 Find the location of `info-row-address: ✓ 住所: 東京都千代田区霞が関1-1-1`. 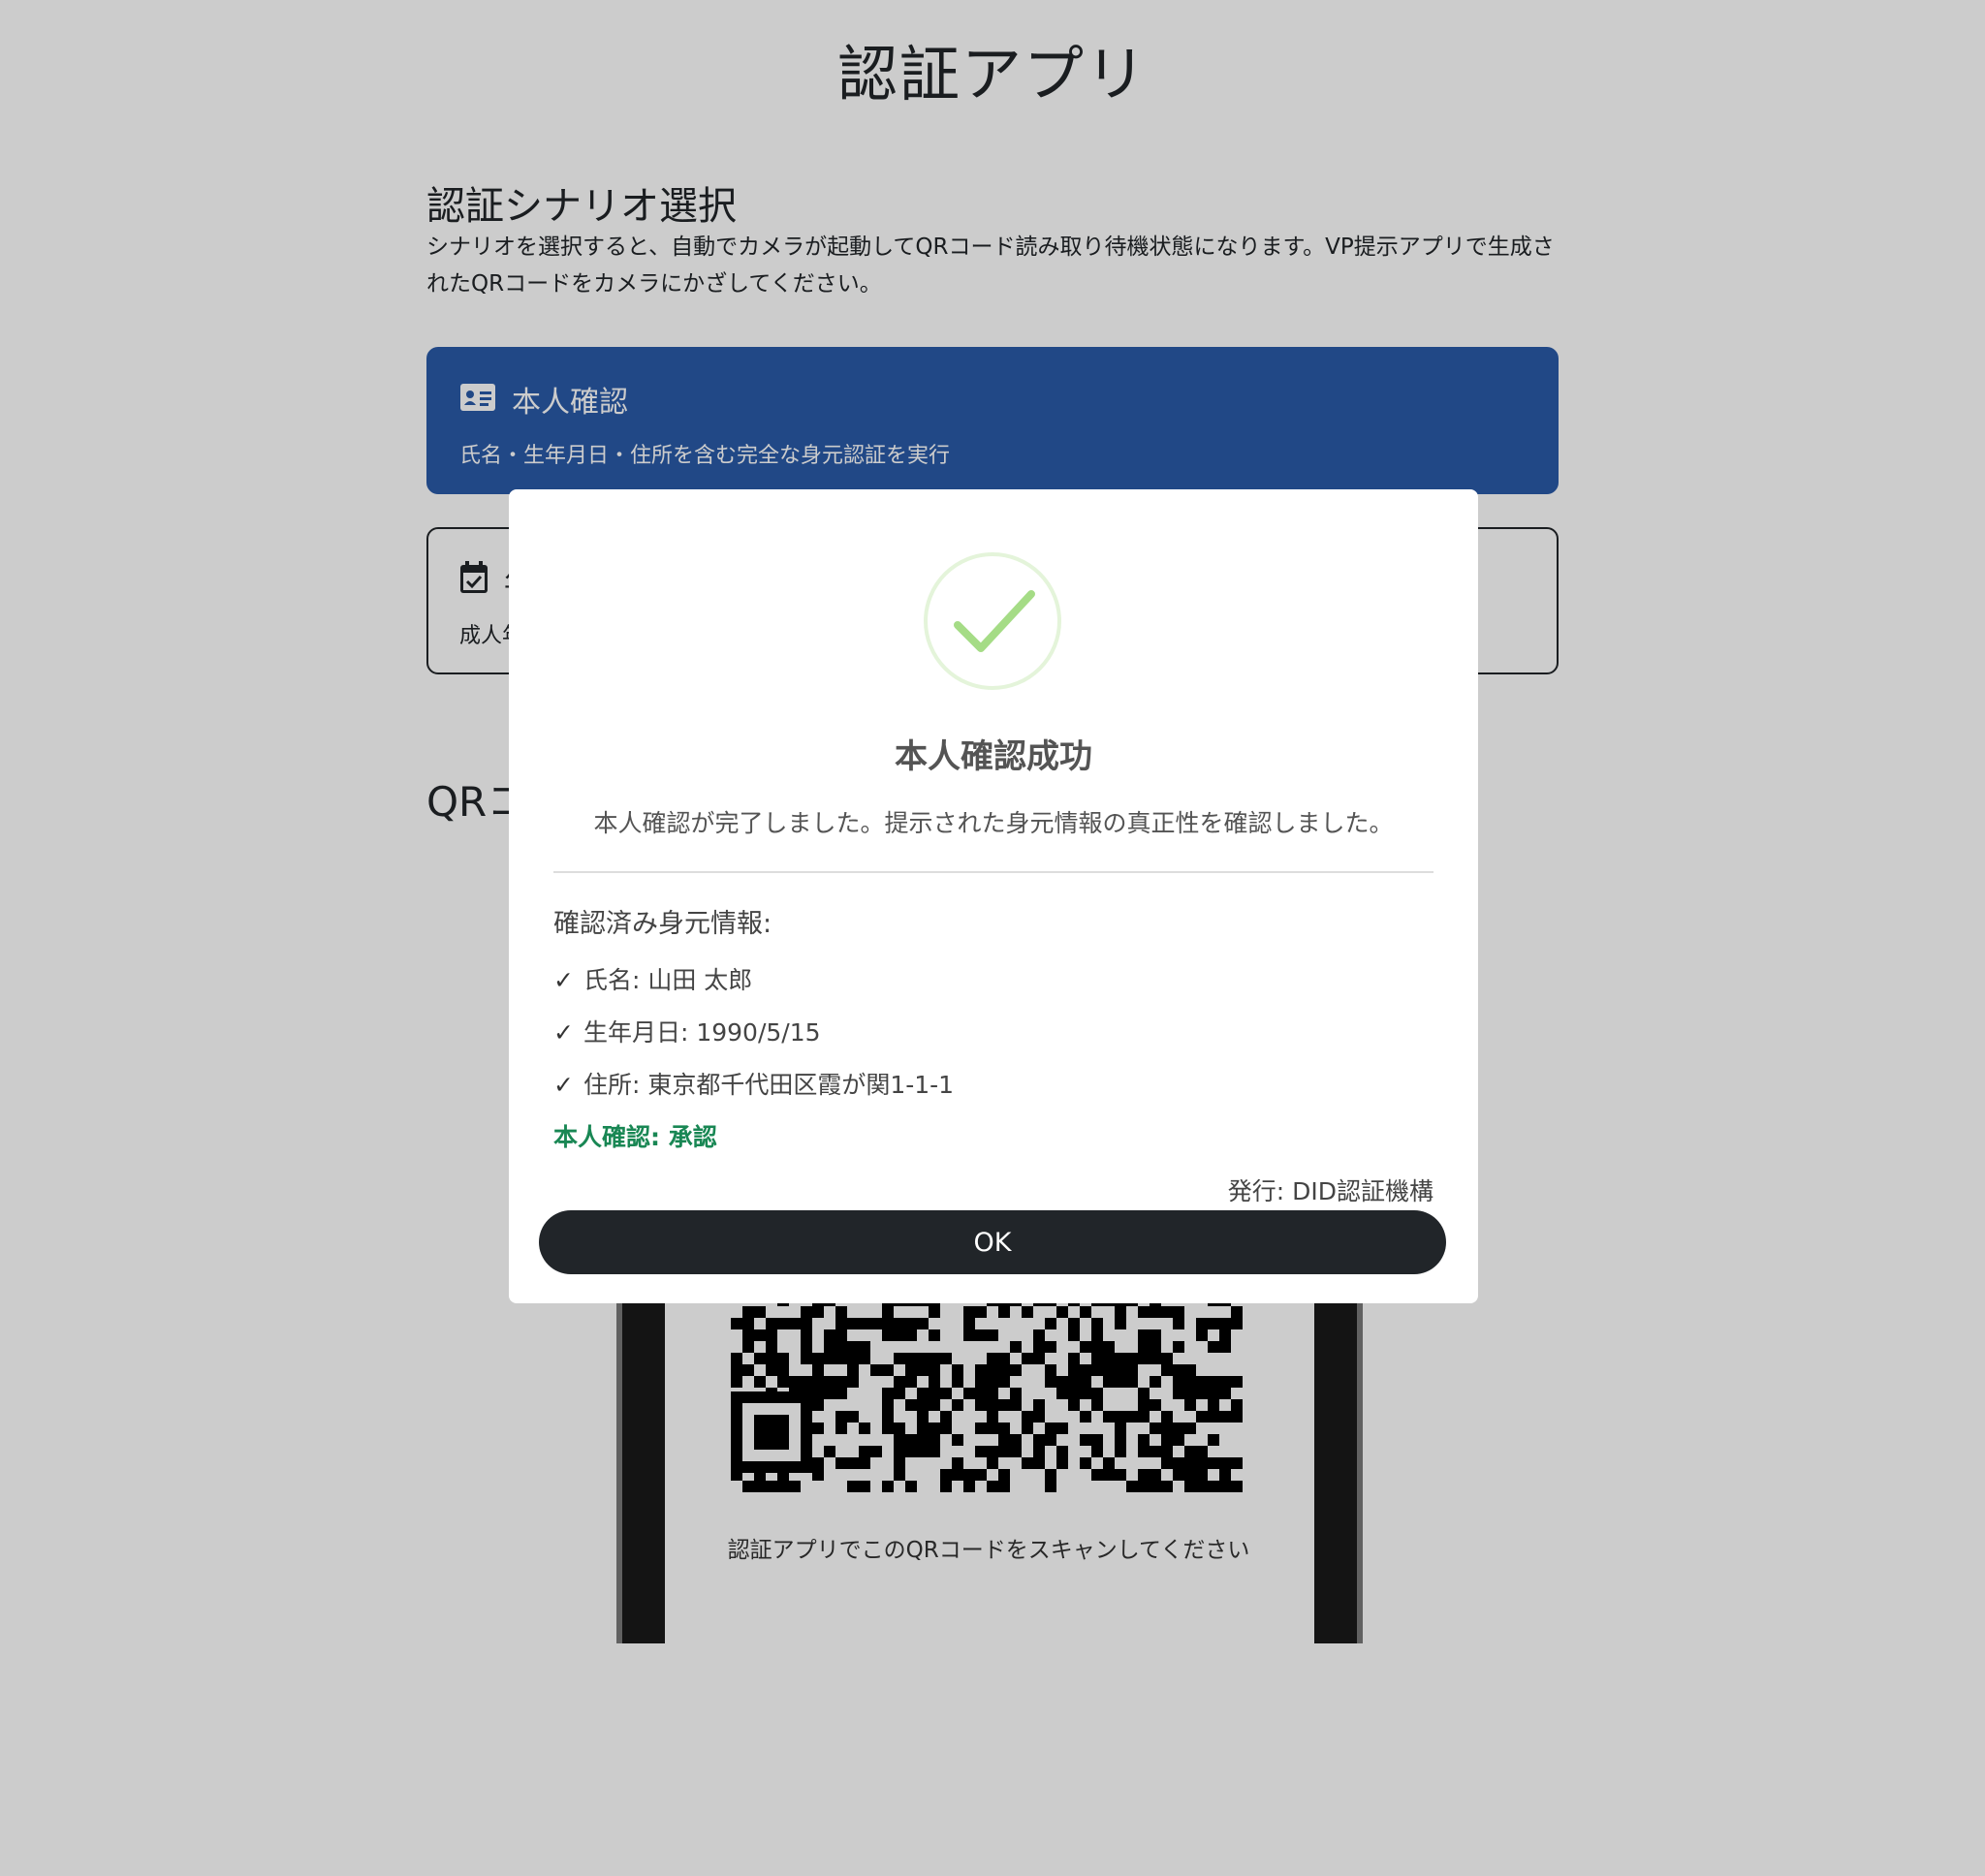

info-row-address: ✓ 住所: 東京都千代田区霞が関1-1-1 is located at coordinates (993, 1084).